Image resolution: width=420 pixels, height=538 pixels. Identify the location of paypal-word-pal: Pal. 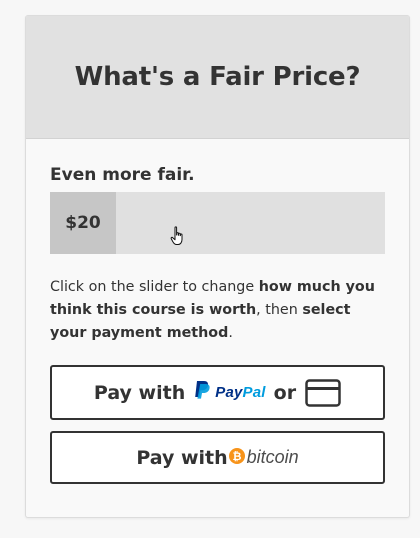
(254, 392).